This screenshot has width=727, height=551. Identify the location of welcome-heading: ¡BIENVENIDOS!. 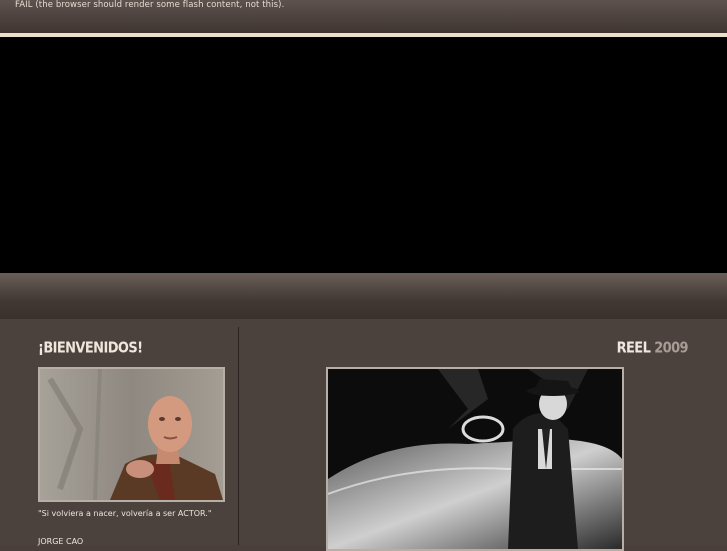
(90, 349).